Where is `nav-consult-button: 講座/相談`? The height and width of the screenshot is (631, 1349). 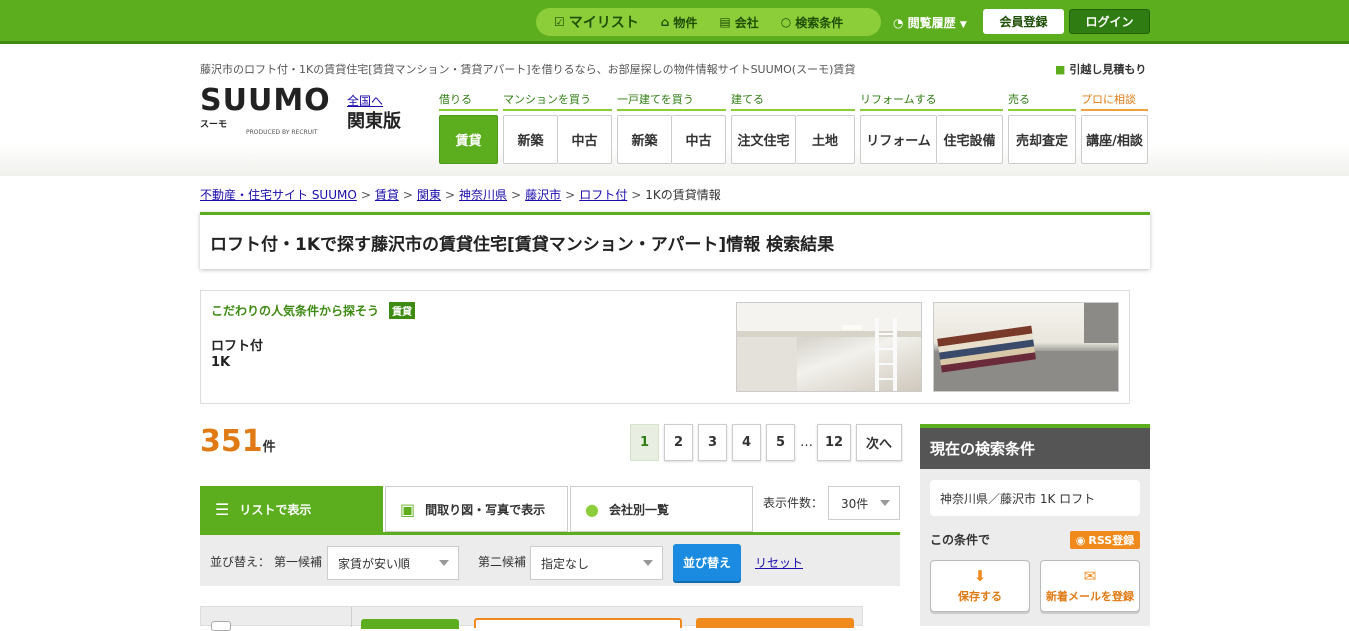
nav-consult-button: 講座/相談 is located at coordinates (1114, 139).